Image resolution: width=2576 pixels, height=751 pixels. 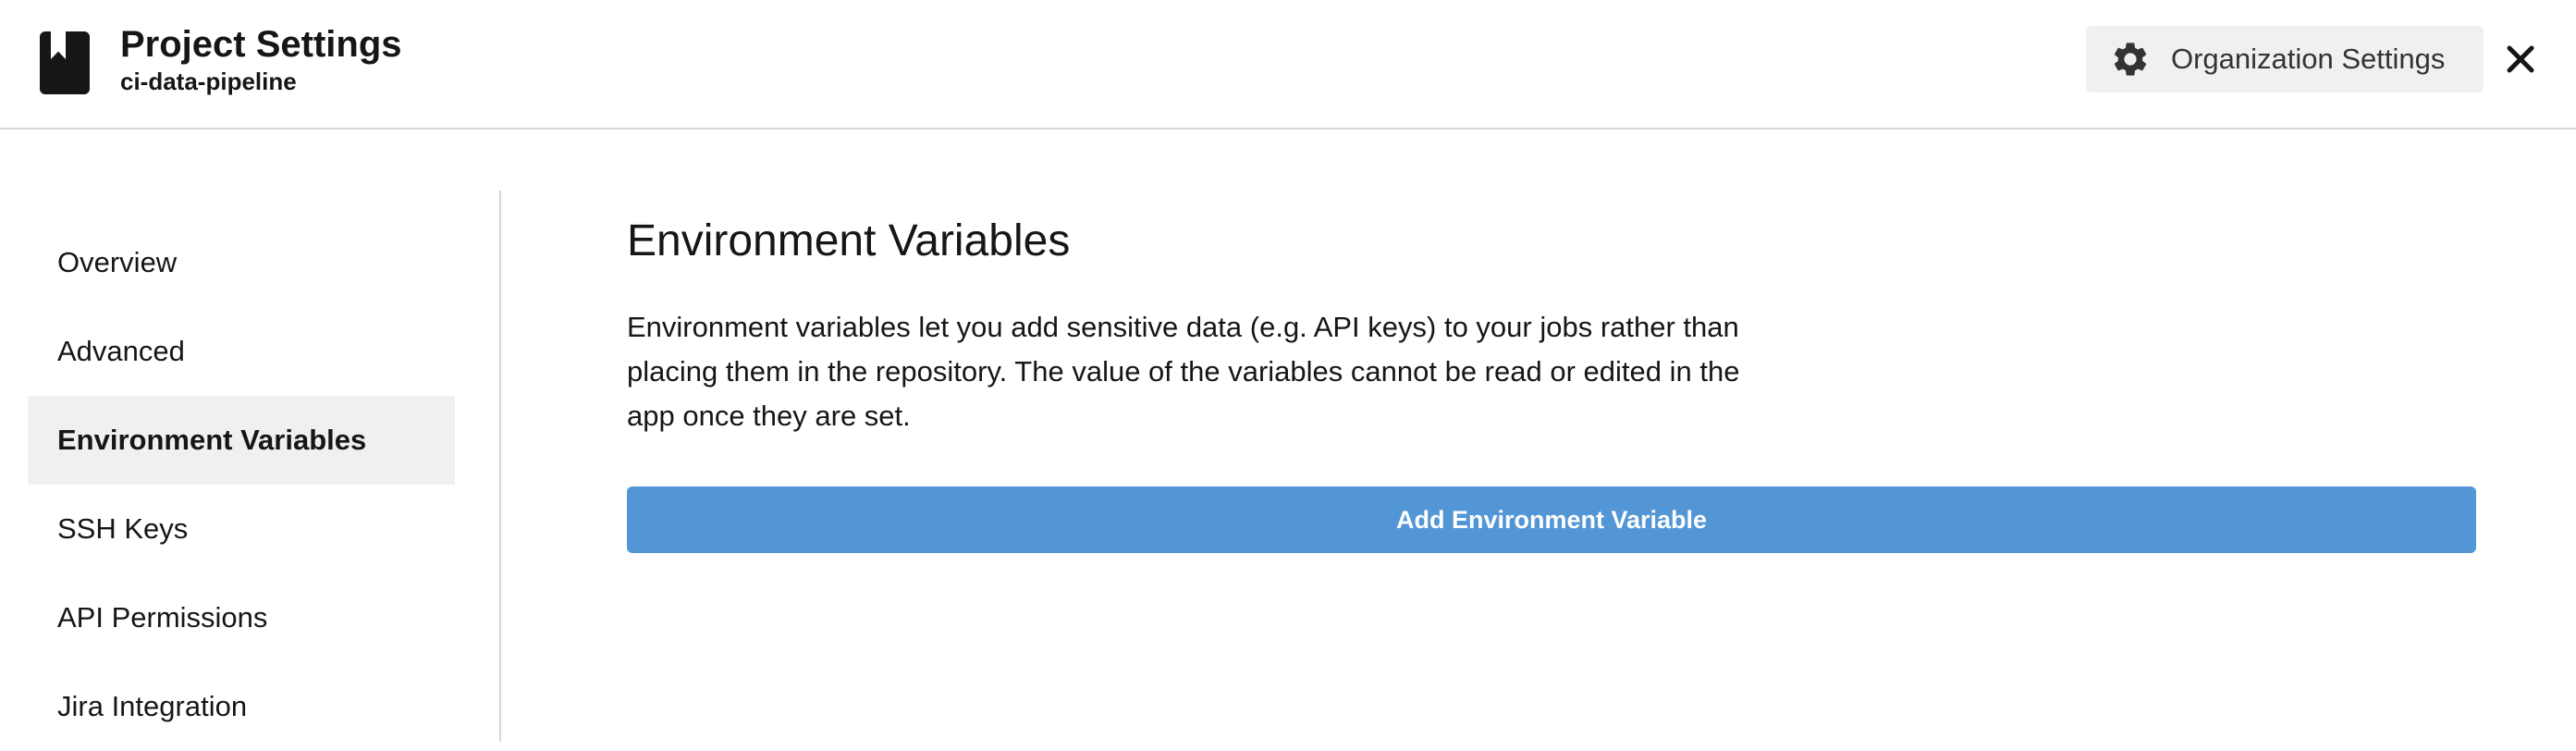 I want to click on sidebar-item-overview: Overview, so click(x=241, y=262).